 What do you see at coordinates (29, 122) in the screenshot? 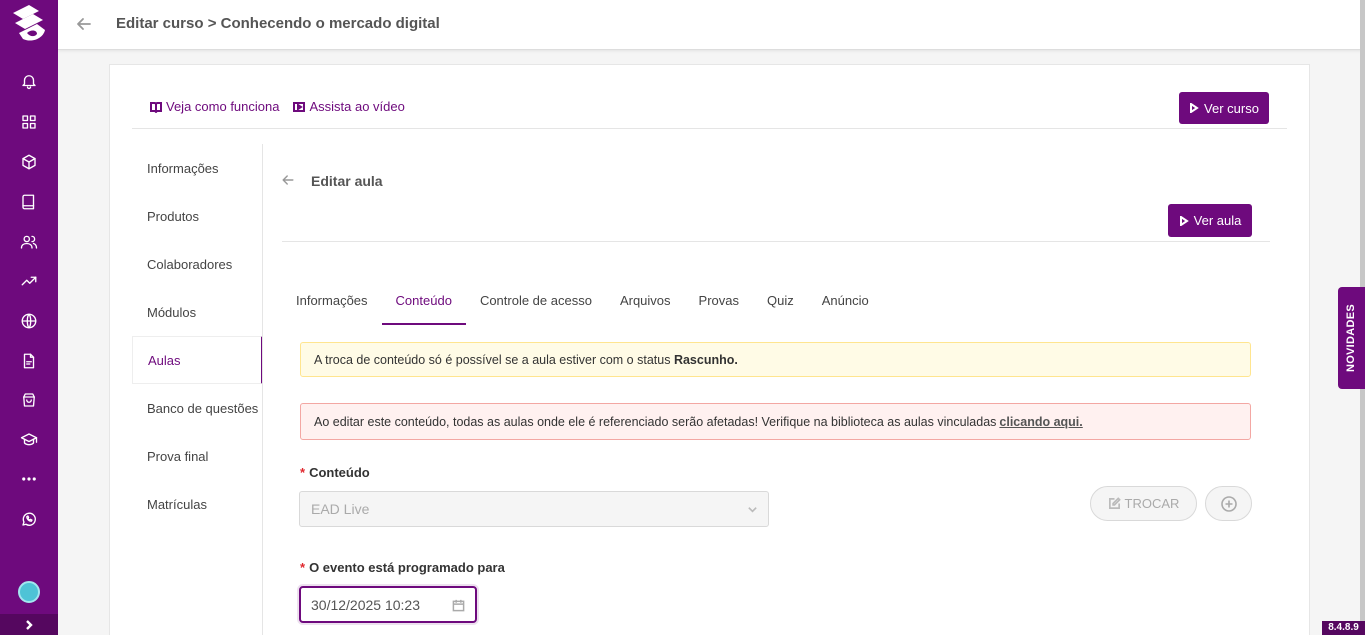
I see `dashboard-icon` at bounding box center [29, 122].